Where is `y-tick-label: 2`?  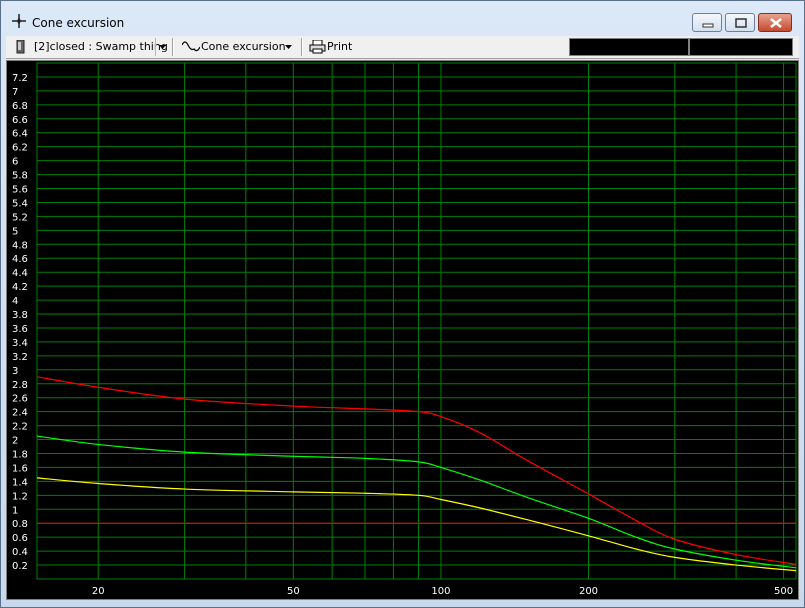 y-tick-label: 2 is located at coordinates (15, 441).